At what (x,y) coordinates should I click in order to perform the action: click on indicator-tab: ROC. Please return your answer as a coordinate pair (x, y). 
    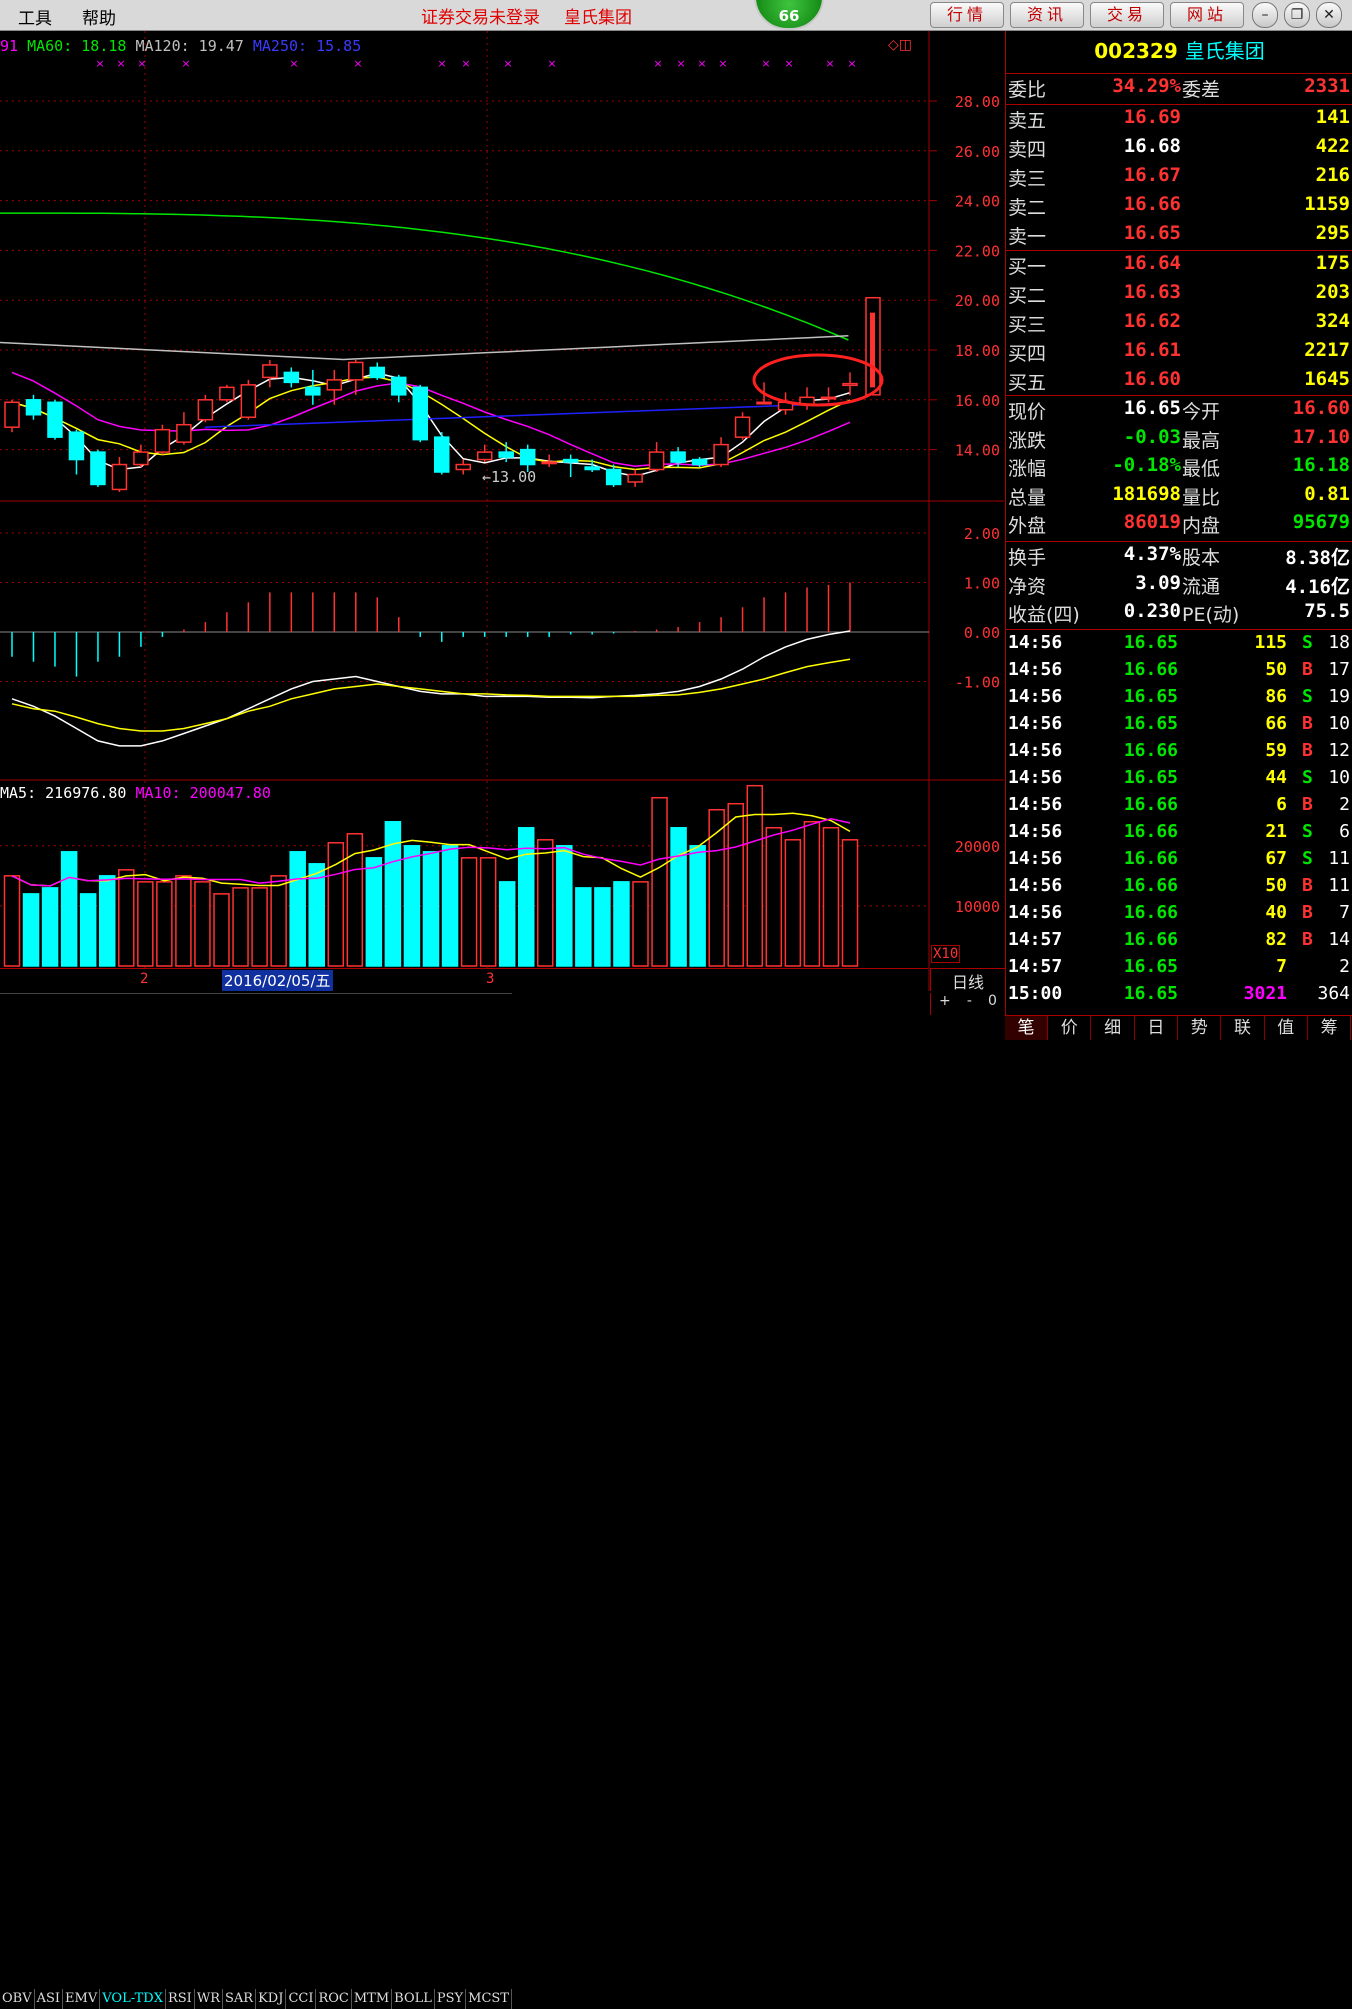
    Looking at the image, I should click on (334, 1999).